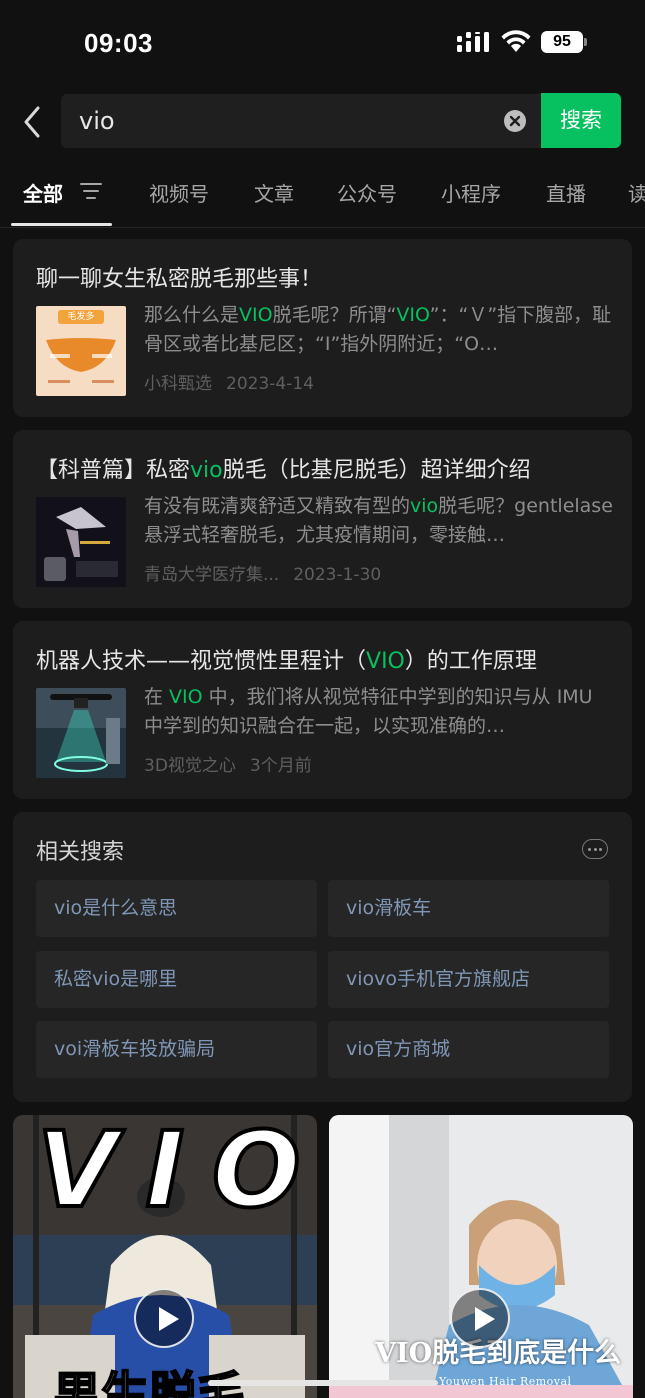  I want to click on back-arrow-icon, so click(33, 122).